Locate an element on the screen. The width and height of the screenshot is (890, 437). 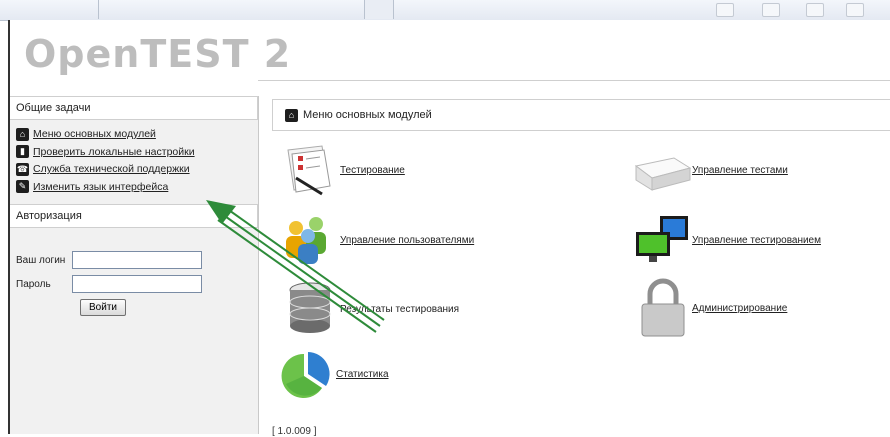
task-support: ☎ Служба технической поддержки is located at coordinates (137, 169).